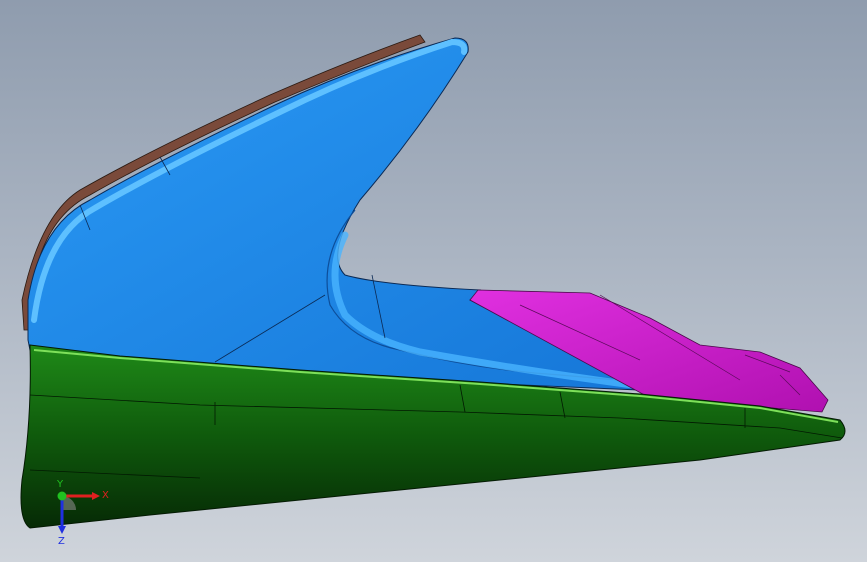 The image size is (867, 562). Describe the element at coordinates (62, 530) in the screenshot. I see `z-axis-arrow` at that location.